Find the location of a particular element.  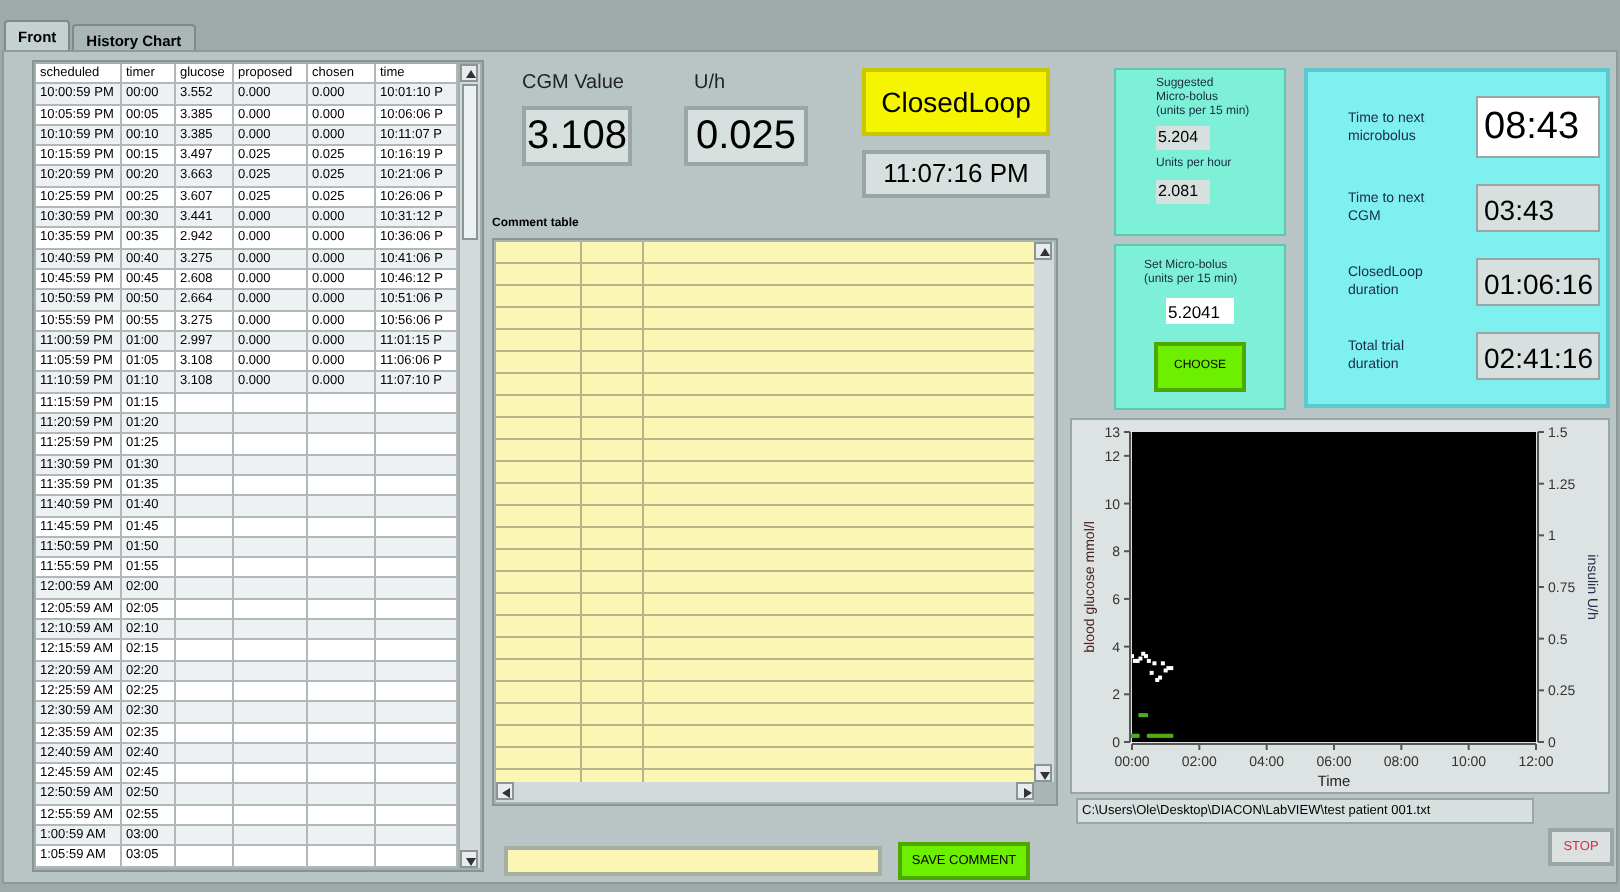

clock-display: 11:07:16 PM is located at coordinates (956, 174).